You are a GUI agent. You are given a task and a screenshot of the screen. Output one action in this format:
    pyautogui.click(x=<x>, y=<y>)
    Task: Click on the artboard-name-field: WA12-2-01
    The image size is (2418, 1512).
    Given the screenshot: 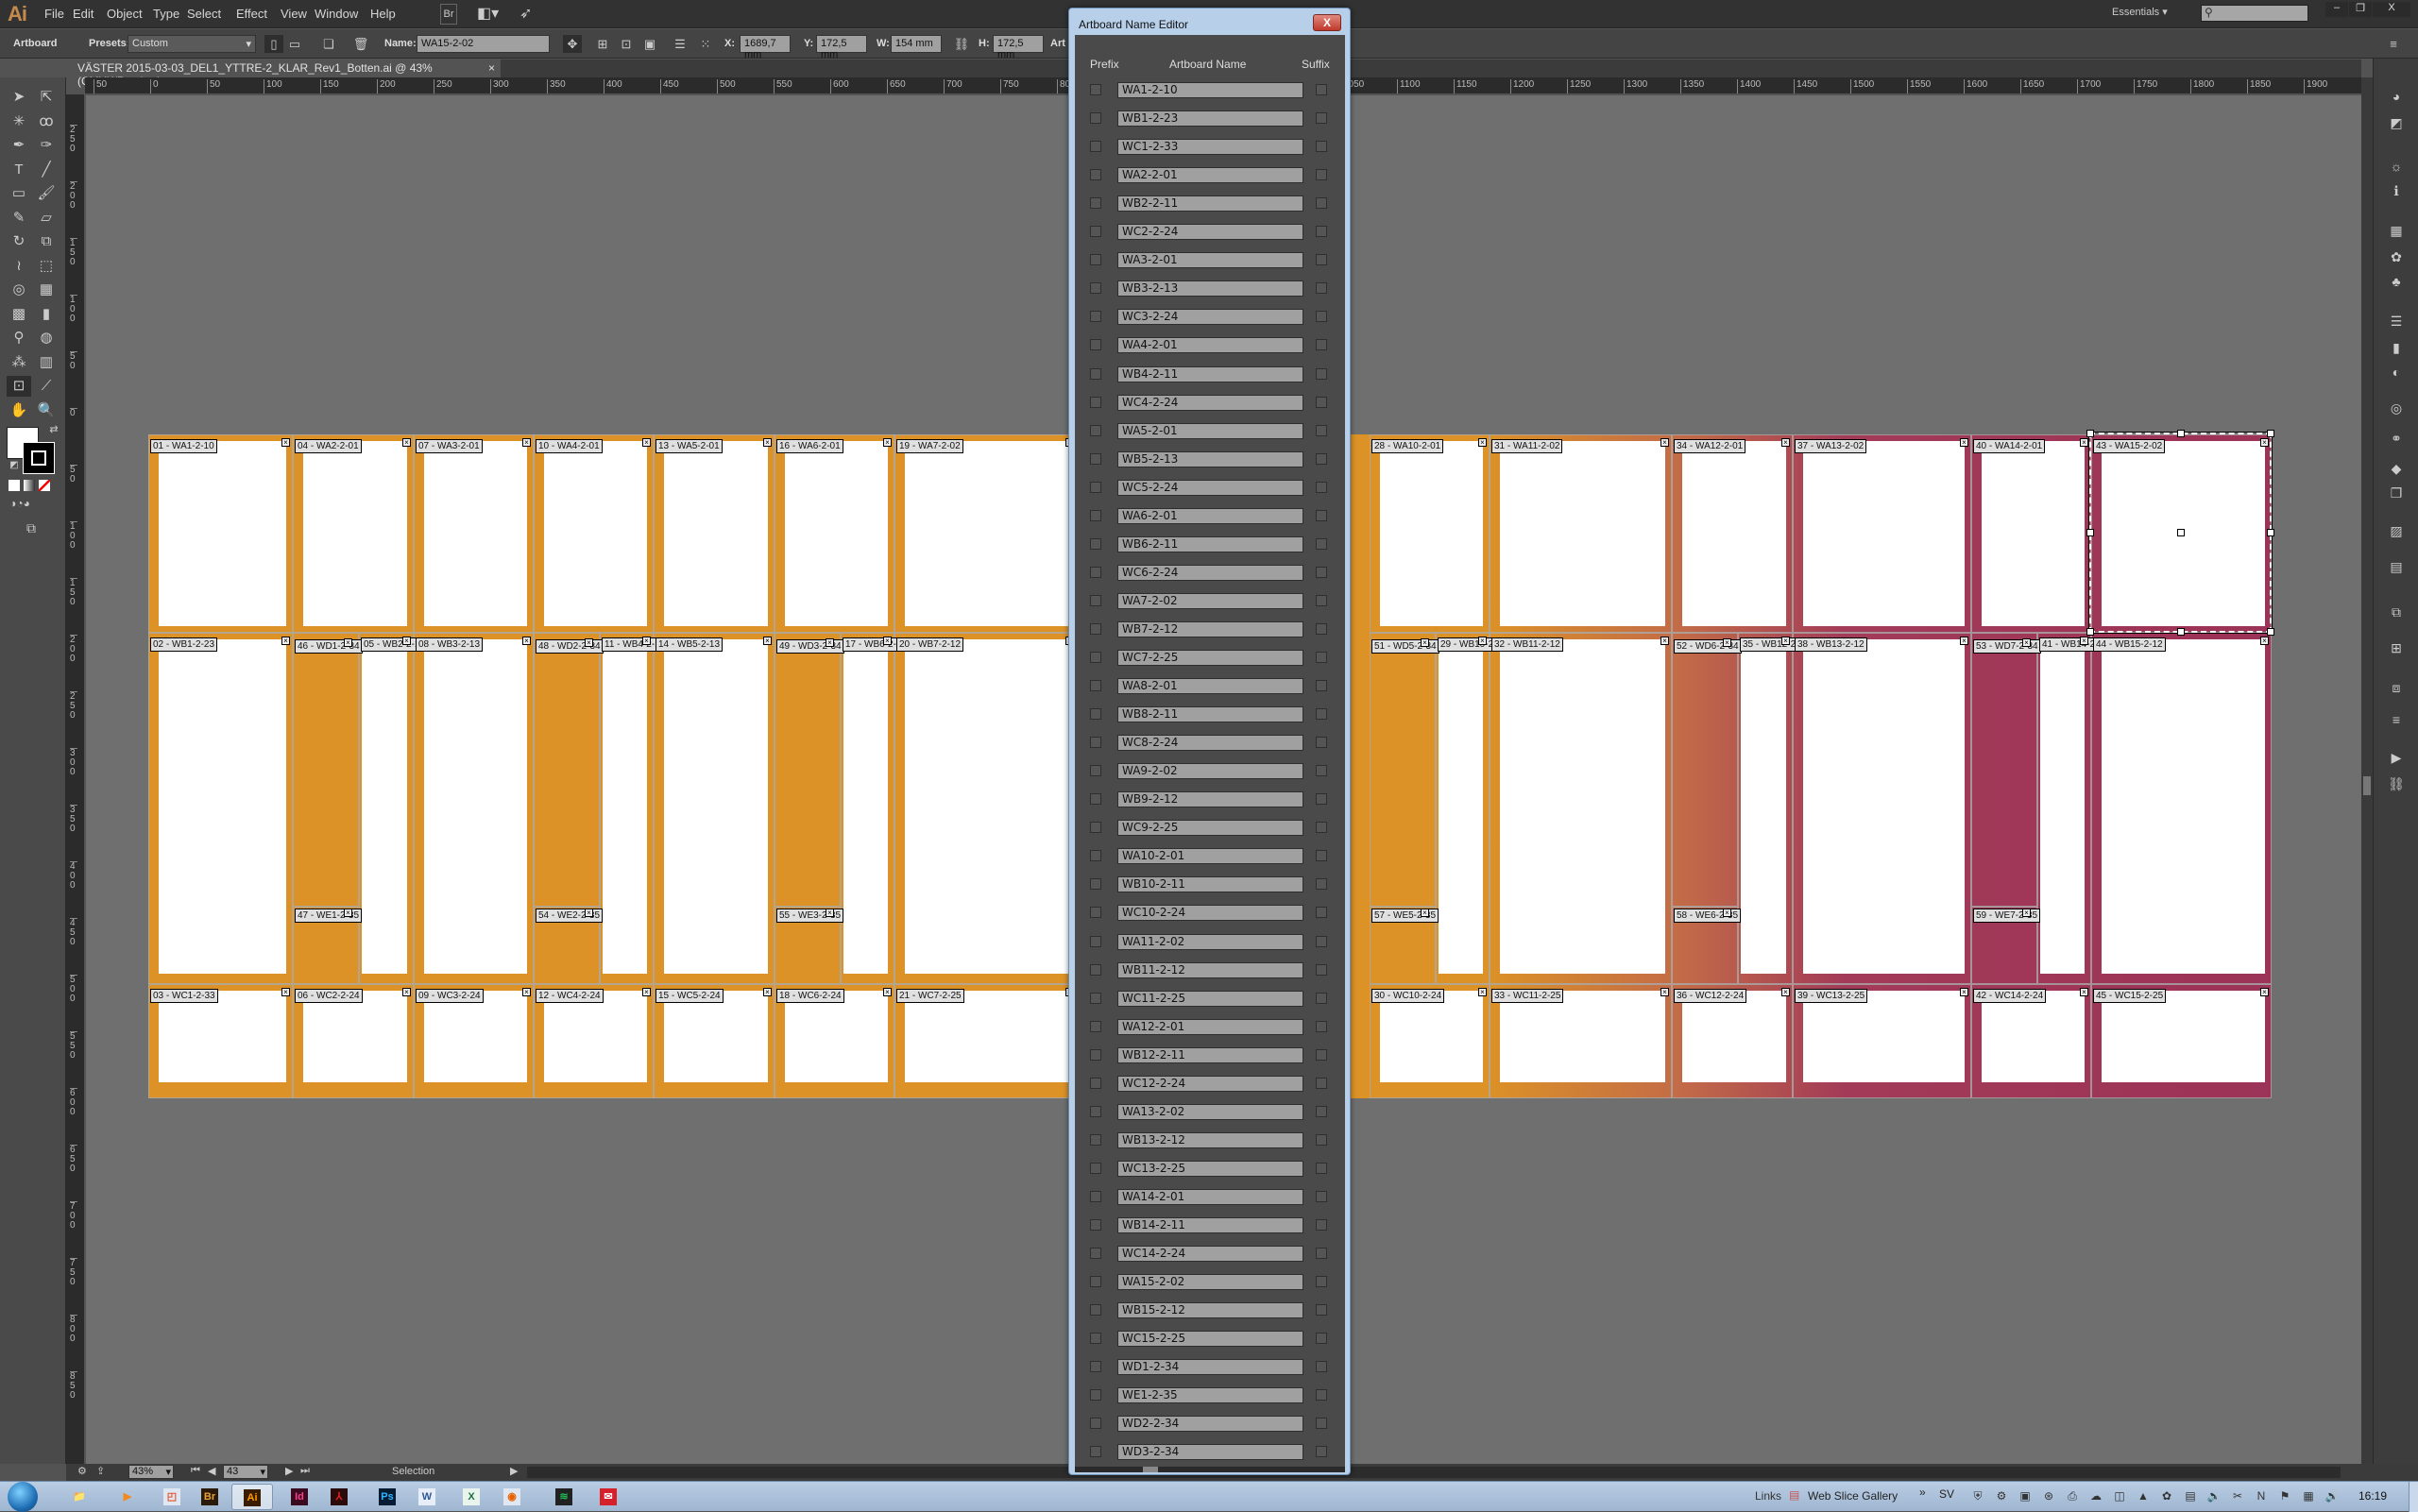 What is the action you would take?
    pyautogui.click(x=1210, y=1026)
    